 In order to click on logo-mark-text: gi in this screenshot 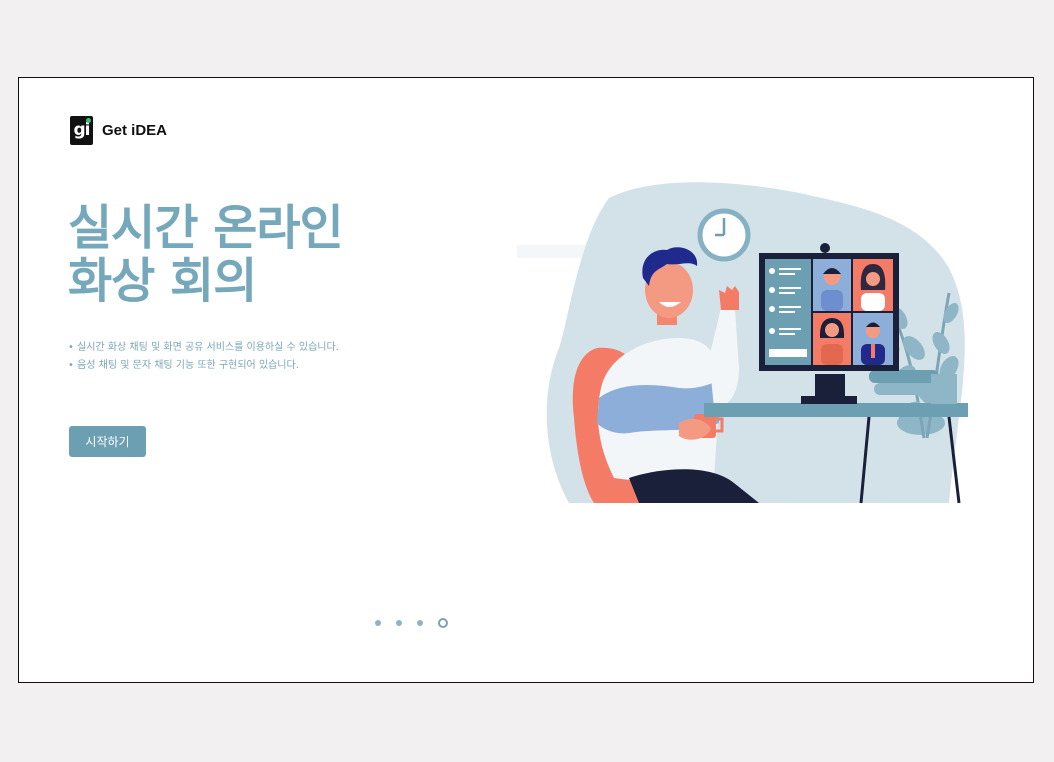, I will do `click(82, 130)`.